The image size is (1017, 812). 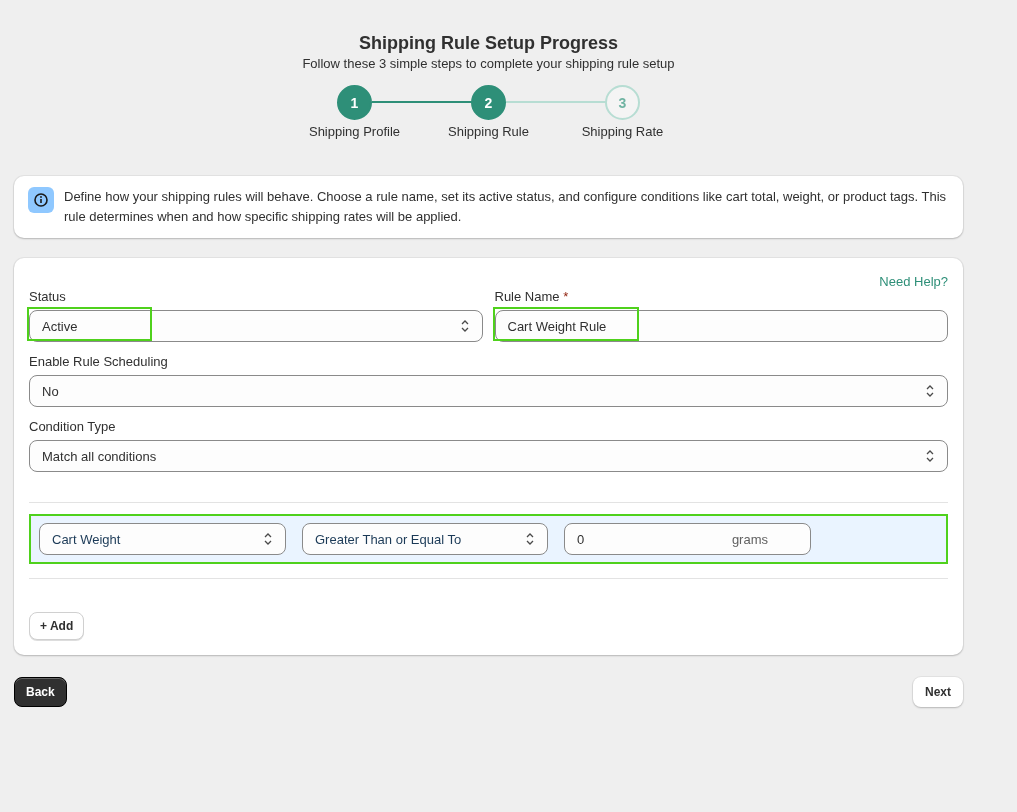 I want to click on field-label: Status, so click(x=48, y=296).